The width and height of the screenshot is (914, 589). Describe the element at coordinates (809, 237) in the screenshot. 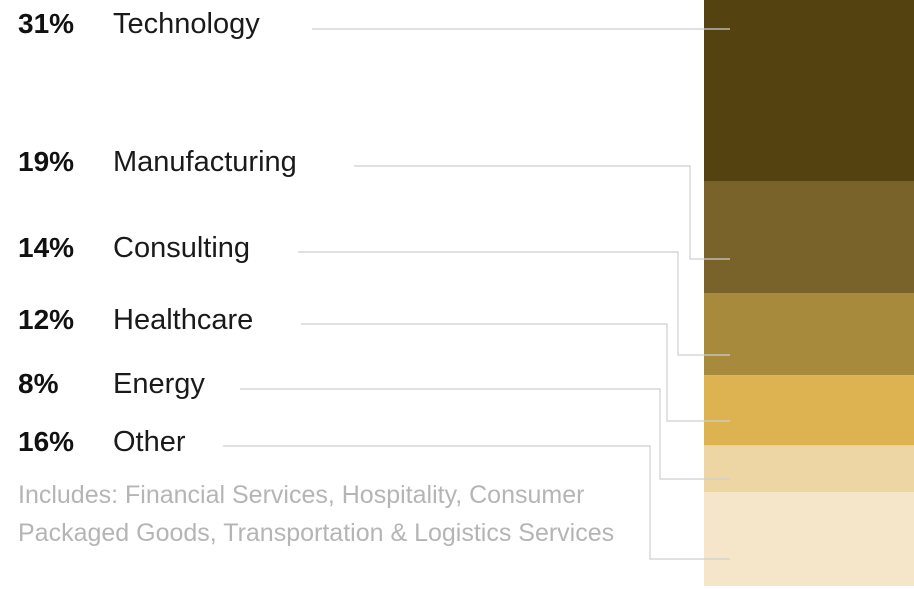

I see `bar-segment-manufacturing` at that location.